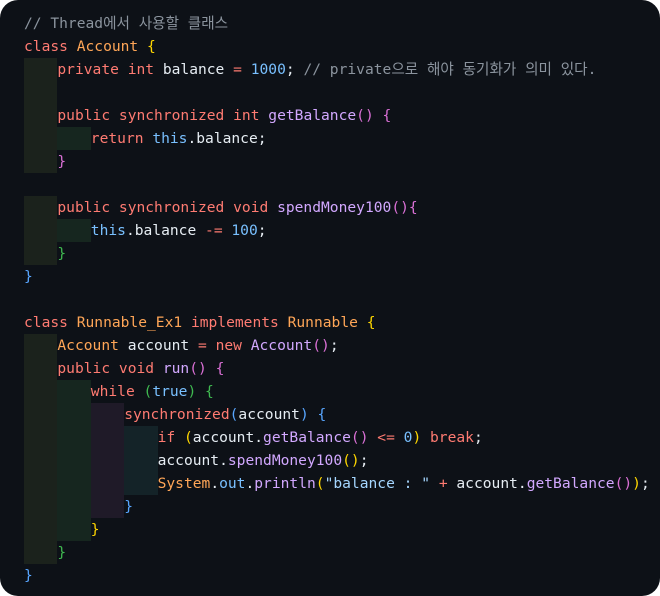  What do you see at coordinates (121, 138) in the screenshot?
I see `code-token: return` at bounding box center [121, 138].